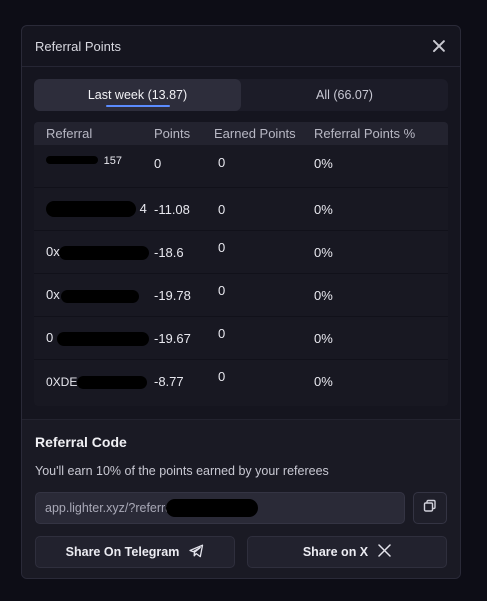 The image size is (487, 601). What do you see at coordinates (112, 160) in the screenshot?
I see `referral-address-text: 157` at bounding box center [112, 160].